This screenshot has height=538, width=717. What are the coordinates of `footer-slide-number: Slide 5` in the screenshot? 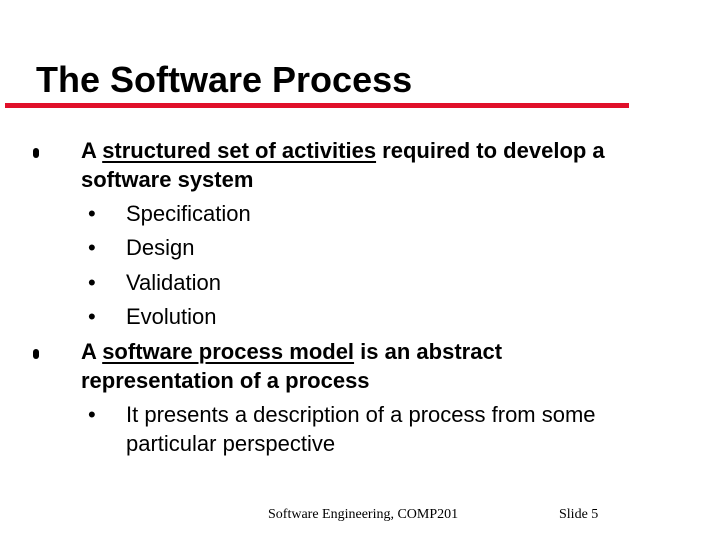 It's located at (579, 514).